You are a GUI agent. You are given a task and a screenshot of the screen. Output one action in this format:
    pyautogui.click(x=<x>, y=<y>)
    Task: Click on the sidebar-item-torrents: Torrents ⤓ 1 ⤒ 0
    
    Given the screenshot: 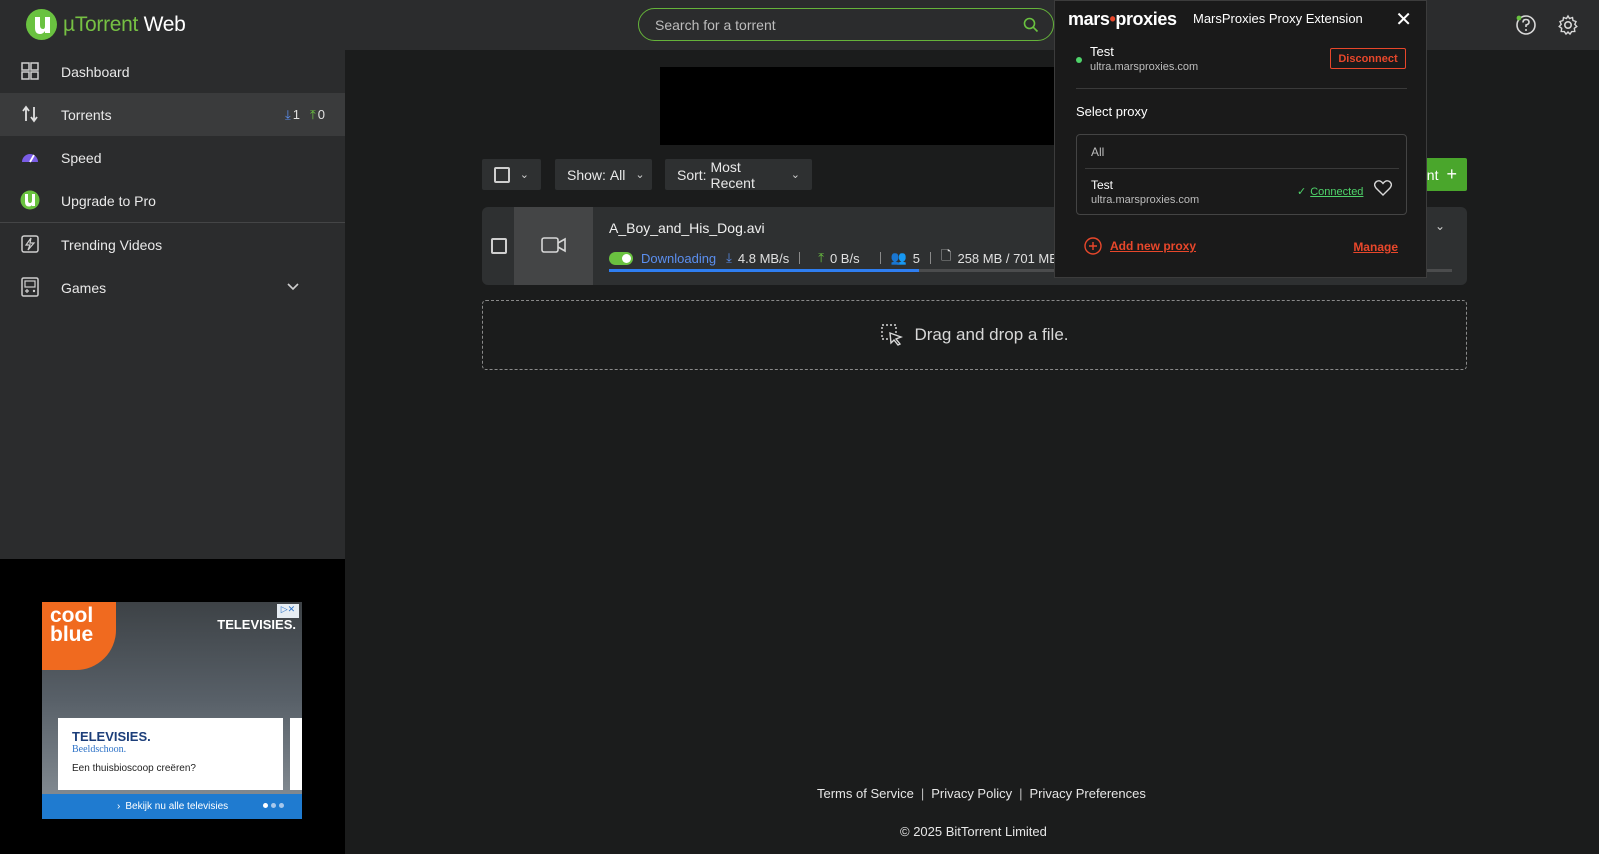 What is the action you would take?
    pyautogui.click(x=172, y=114)
    